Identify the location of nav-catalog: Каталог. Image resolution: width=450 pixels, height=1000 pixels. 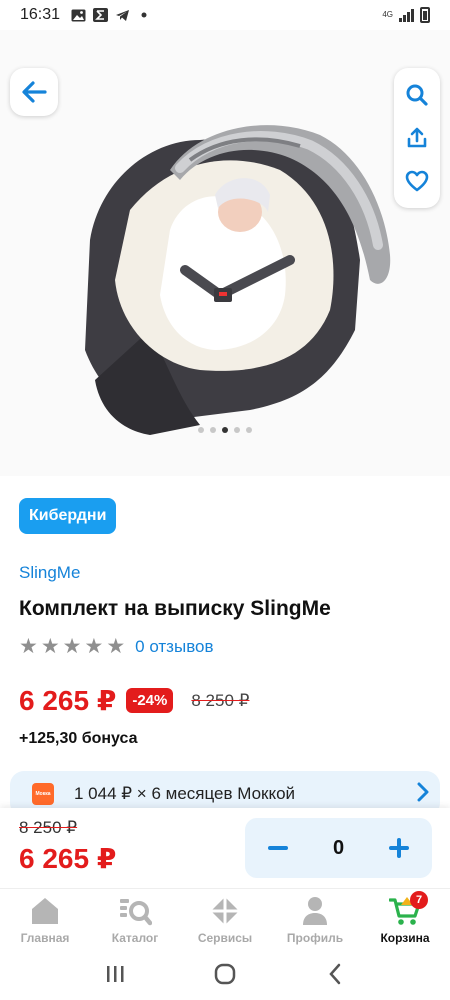
(135, 918).